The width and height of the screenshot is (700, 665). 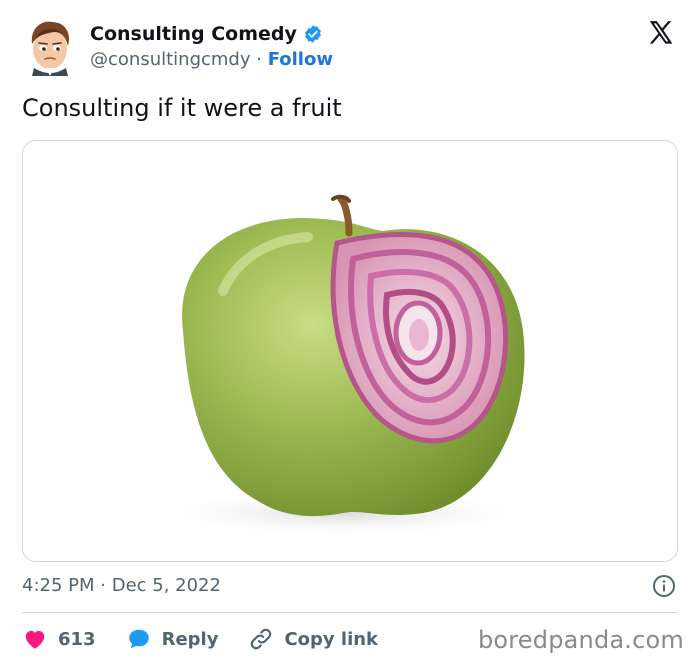 What do you see at coordinates (312, 34) in the screenshot?
I see `verified-badge-icon` at bounding box center [312, 34].